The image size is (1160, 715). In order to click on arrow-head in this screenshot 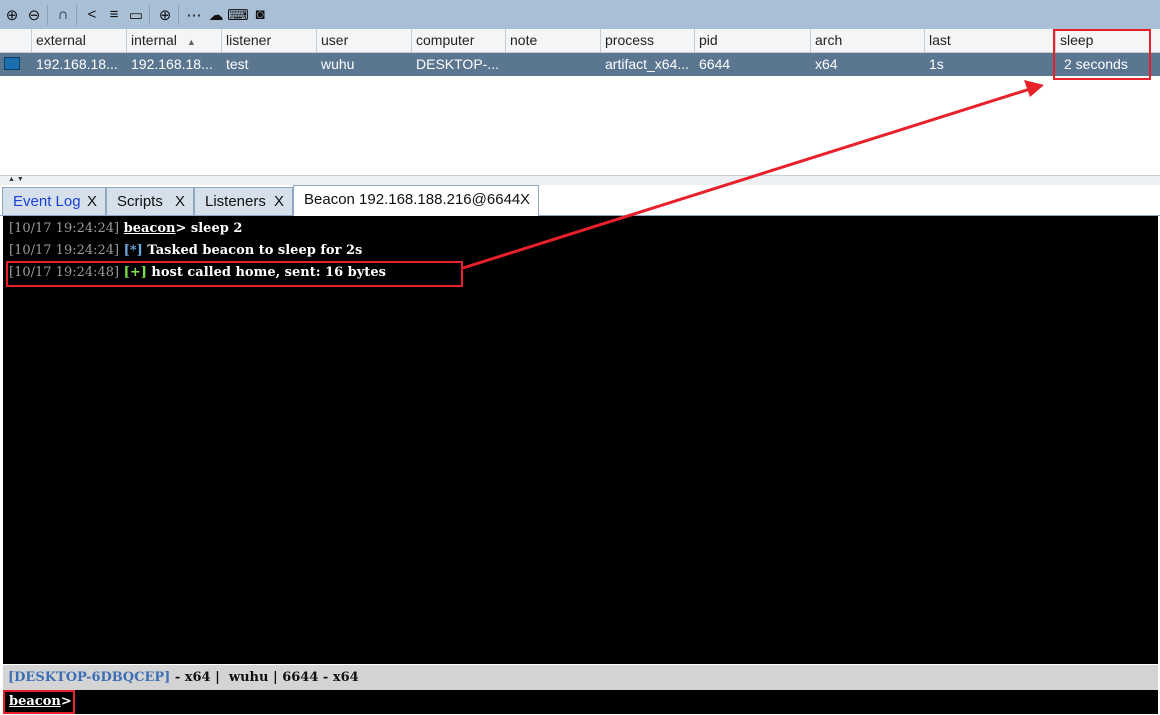, I will do `click(1034, 88)`.